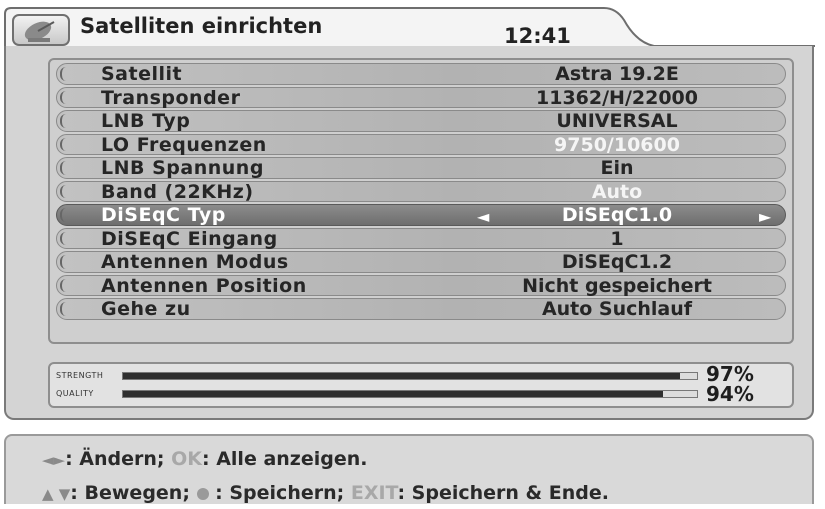 The width and height of the screenshot is (825, 509). I want to click on setting-label: DiSEqC Eingang, so click(189, 238).